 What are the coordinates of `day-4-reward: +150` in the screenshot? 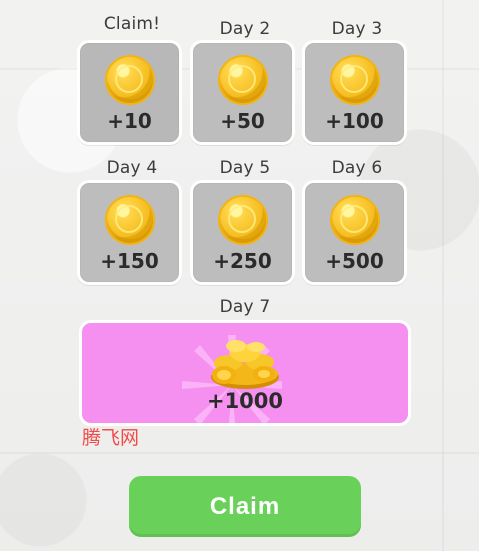 It's located at (129, 261).